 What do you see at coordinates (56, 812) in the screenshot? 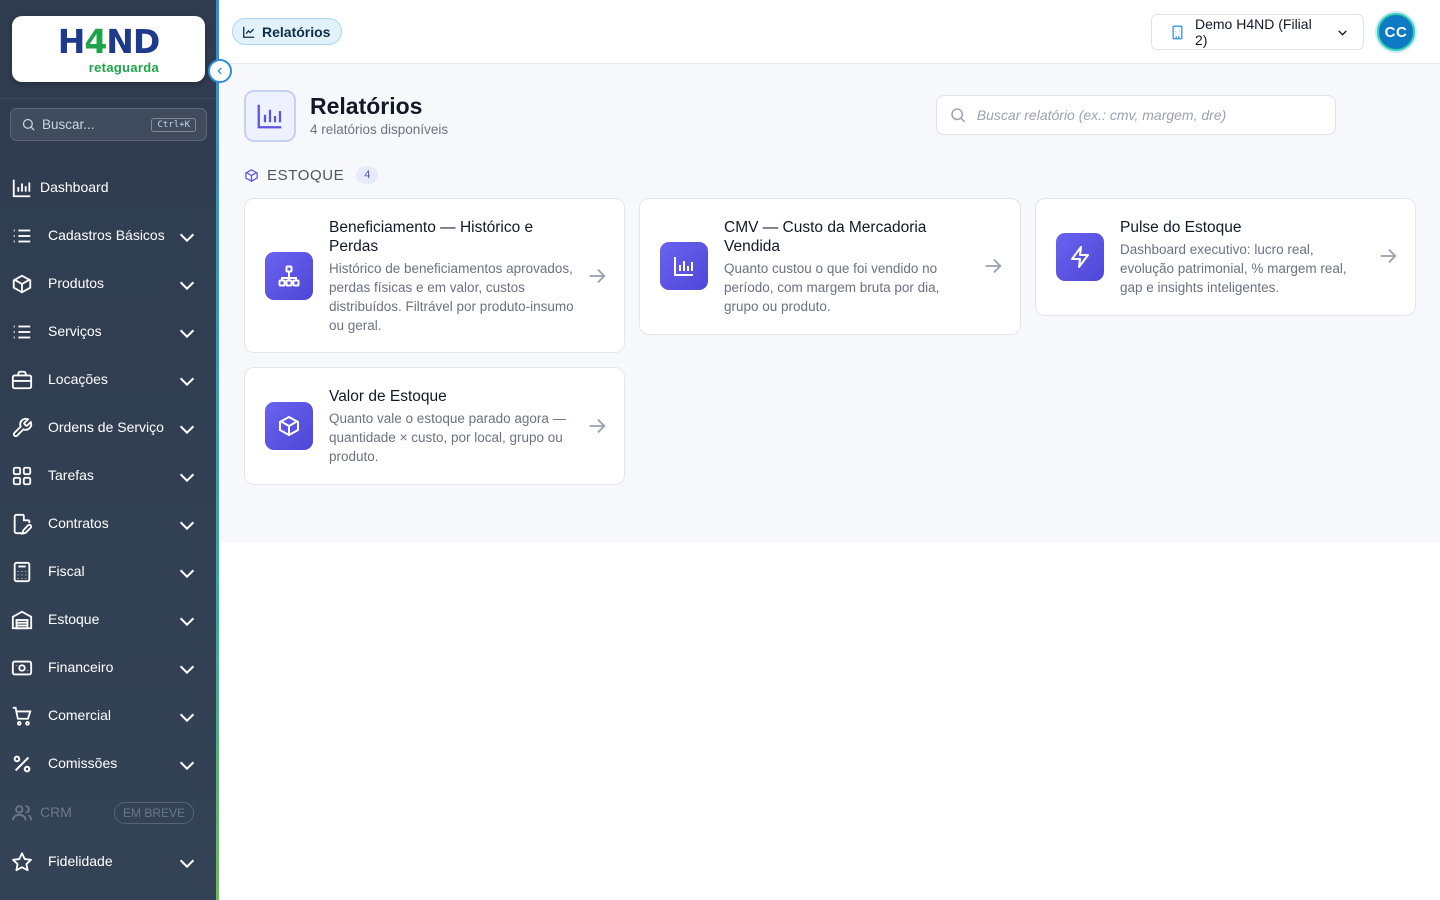
I see `sidebar-item-label: CRM` at bounding box center [56, 812].